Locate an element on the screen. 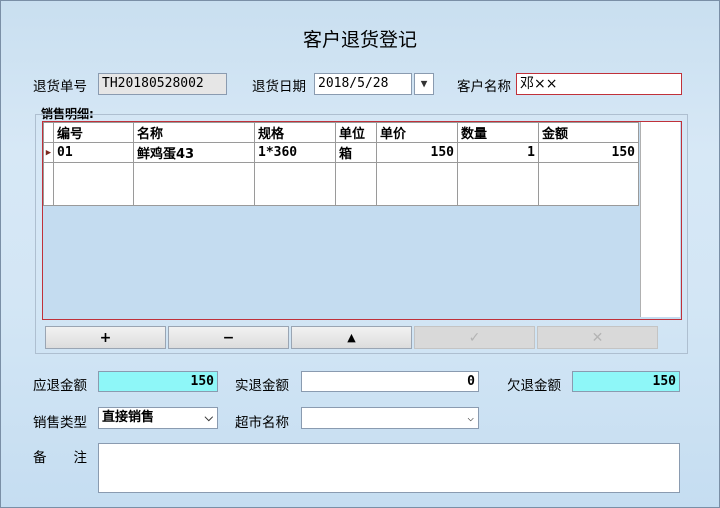 This screenshot has width=720, height=508. column-header-spec: 规格 is located at coordinates (295, 132).